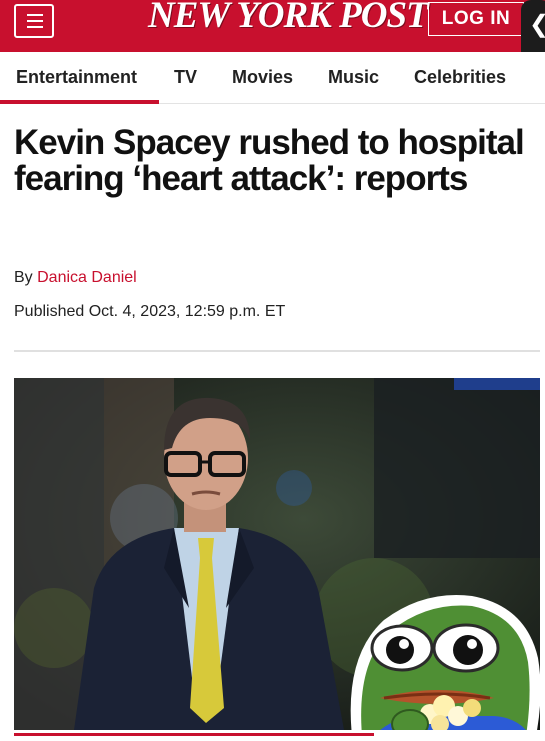  Describe the element at coordinates (537, 24) in the screenshot. I see `chevron-left-icon: ❮` at that location.